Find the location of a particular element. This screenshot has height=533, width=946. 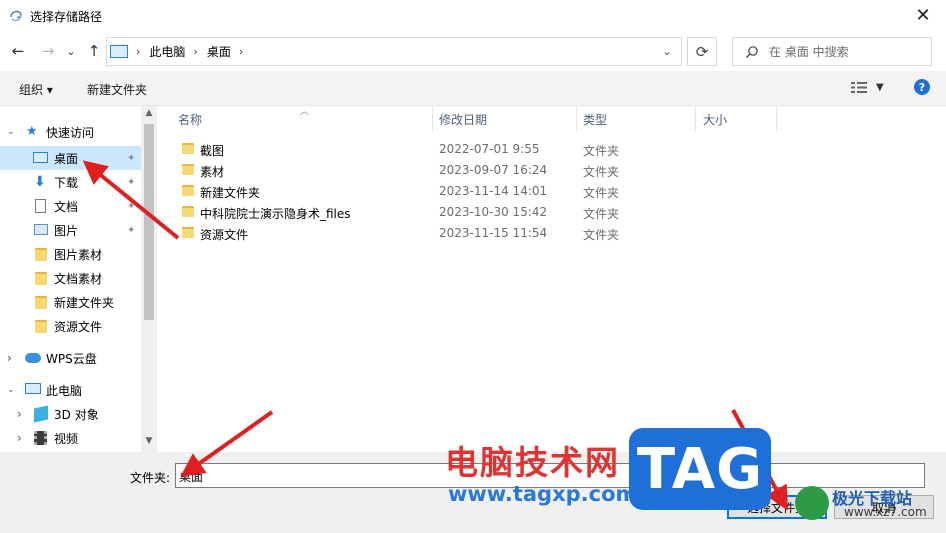

sidebar-item-label: 快速访问 is located at coordinates (70, 132).